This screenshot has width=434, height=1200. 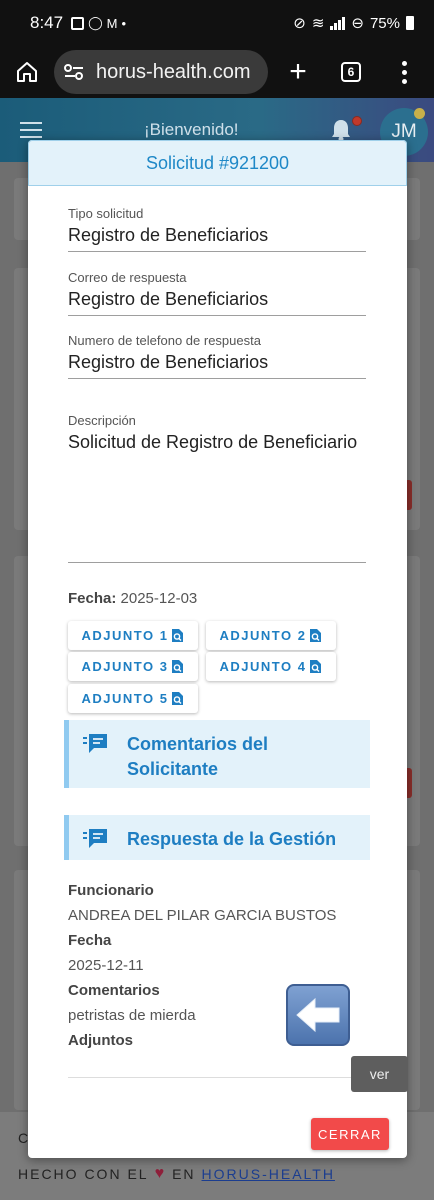 What do you see at coordinates (106, 213) in the screenshot?
I see `field-label: Tipo solicitud` at bounding box center [106, 213].